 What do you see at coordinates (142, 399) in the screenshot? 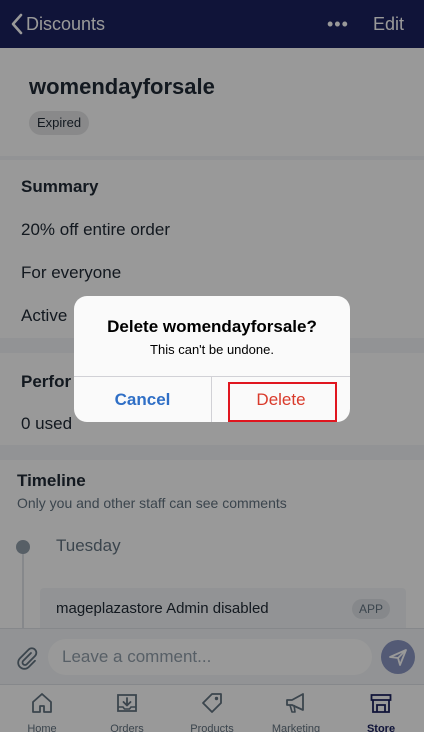
I see `cancel-button: Cancel` at bounding box center [142, 399].